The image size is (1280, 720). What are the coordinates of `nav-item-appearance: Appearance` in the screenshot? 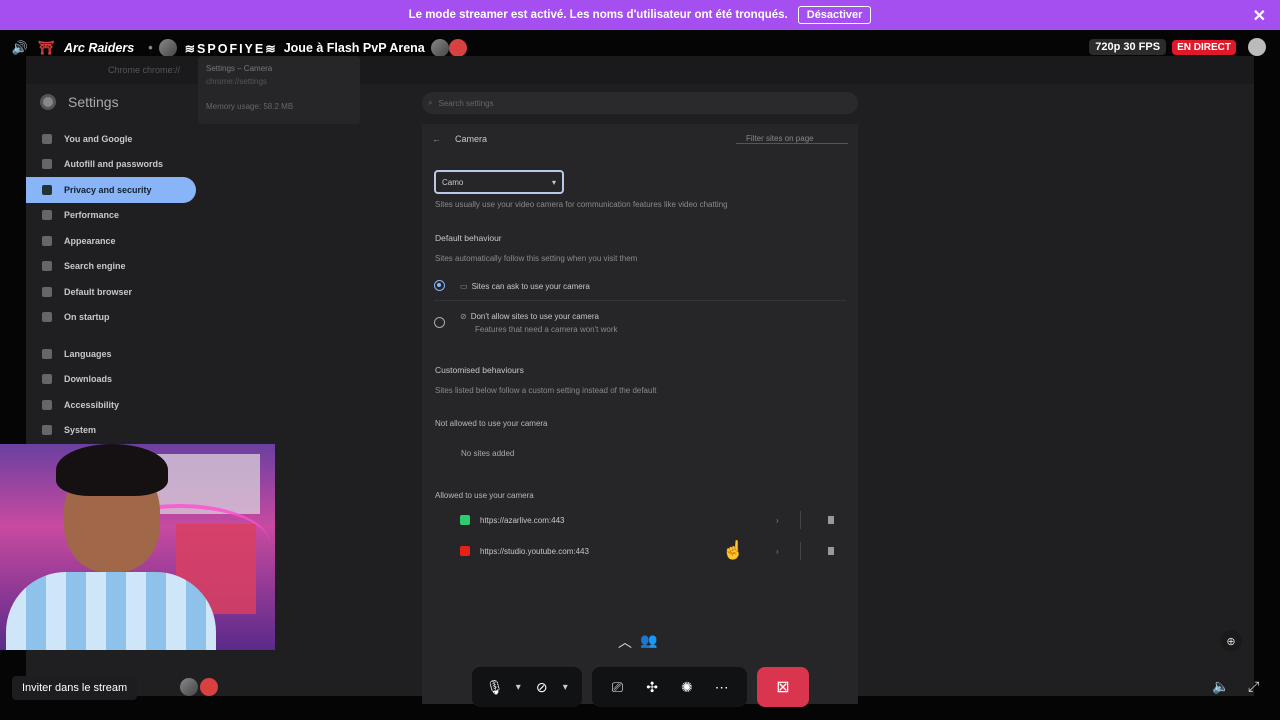 It's located at (111, 241).